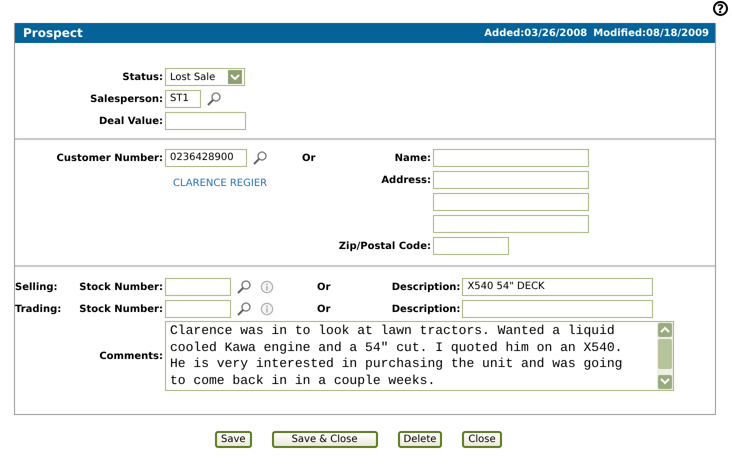 The image size is (732, 468). I want to click on action-button: Delete, so click(420, 439).